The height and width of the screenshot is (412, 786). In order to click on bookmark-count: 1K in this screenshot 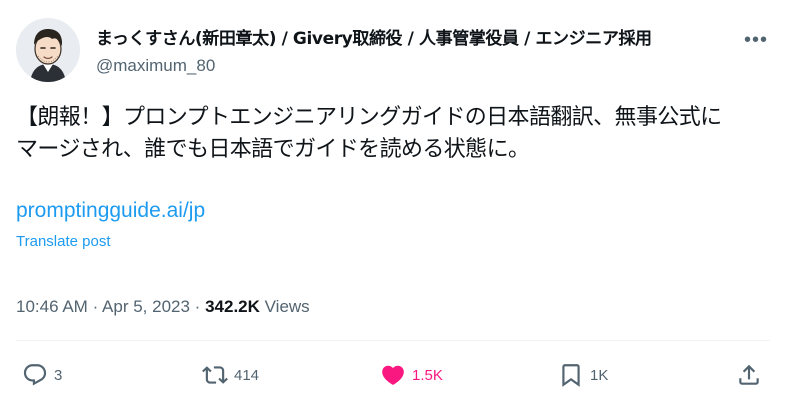, I will do `click(599, 375)`.